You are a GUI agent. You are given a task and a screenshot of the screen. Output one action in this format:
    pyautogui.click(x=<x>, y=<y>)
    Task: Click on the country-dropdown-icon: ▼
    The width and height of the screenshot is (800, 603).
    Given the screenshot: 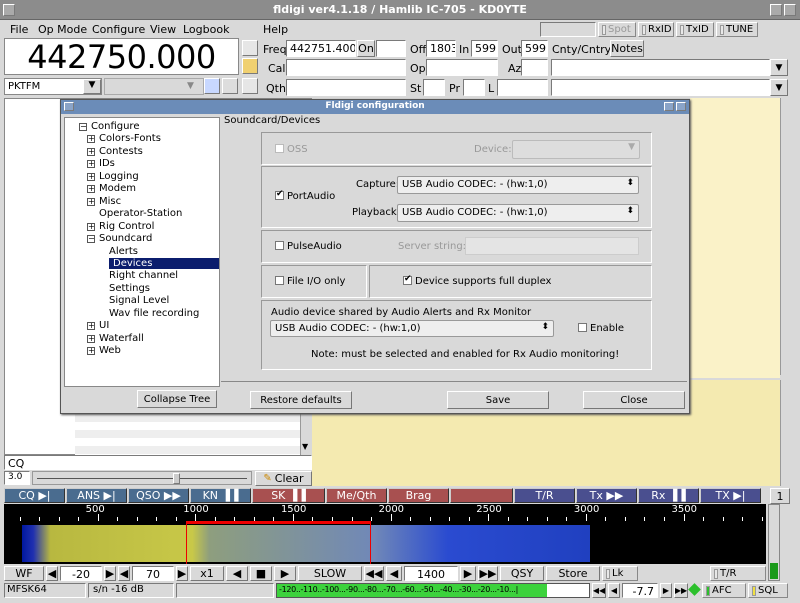 What is the action you would take?
    pyautogui.click(x=779, y=67)
    